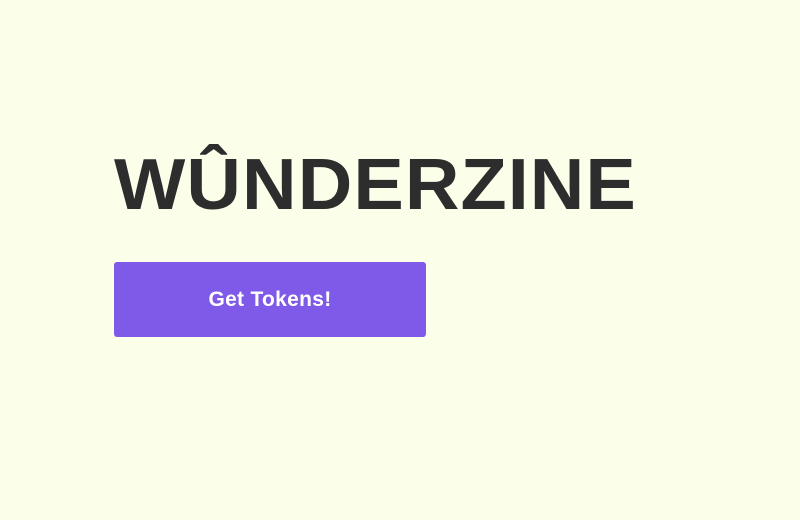 This screenshot has height=520, width=800. What do you see at coordinates (375, 185) in the screenshot?
I see `brand-title: WÛNDERZINE` at bounding box center [375, 185].